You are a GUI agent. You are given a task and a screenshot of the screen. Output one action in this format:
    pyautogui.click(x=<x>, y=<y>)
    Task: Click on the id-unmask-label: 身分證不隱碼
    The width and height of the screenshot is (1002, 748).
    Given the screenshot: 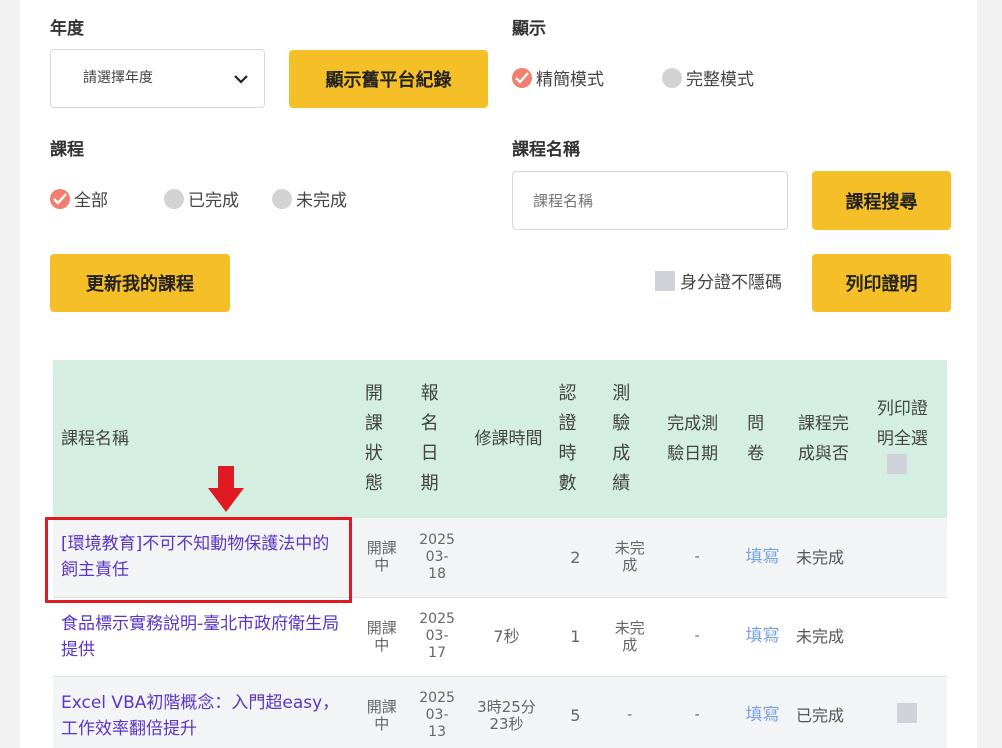 What is the action you would take?
    pyautogui.click(x=731, y=283)
    